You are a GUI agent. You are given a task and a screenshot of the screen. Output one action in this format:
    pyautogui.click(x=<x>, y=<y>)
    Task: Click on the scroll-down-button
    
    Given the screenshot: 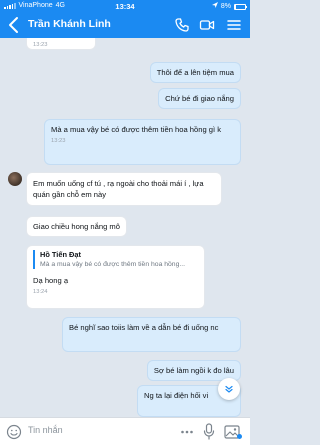 What is the action you would take?
    pyautogui.click(x=229, y=389)
    